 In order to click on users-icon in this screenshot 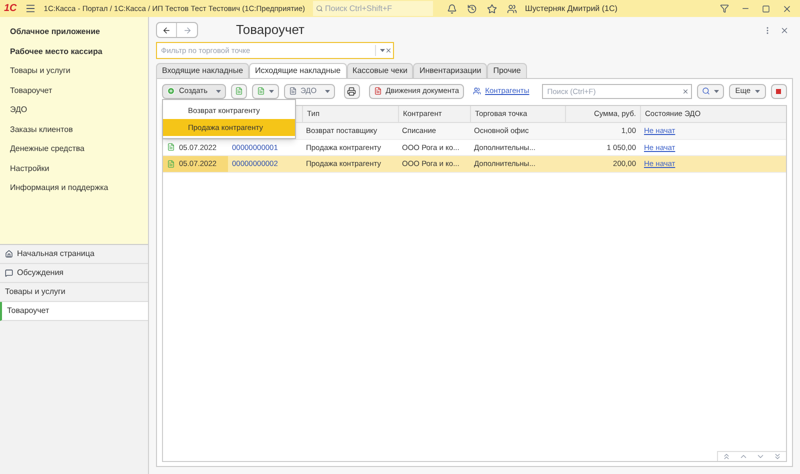, I will do `click(477, 91)`.